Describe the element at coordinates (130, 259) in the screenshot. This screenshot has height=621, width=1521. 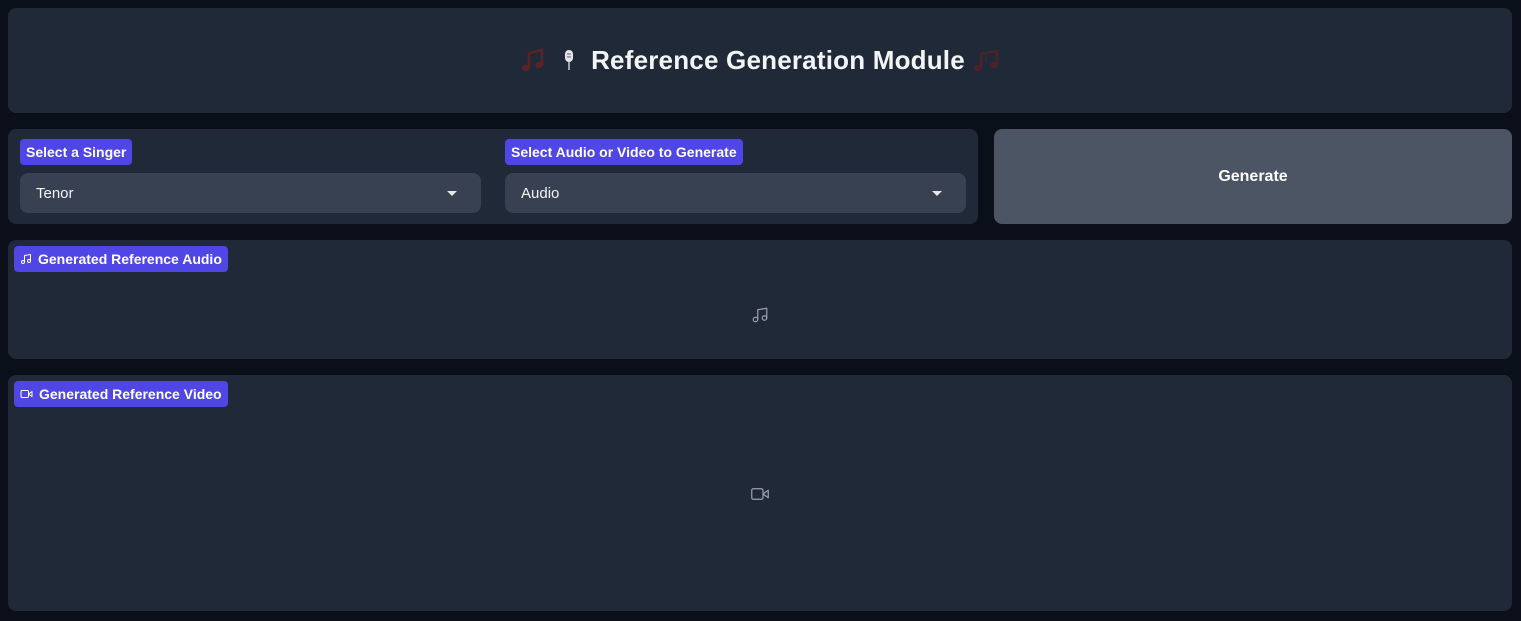
I see `audio-output-label-text: Generated Reference Audio` at that location.